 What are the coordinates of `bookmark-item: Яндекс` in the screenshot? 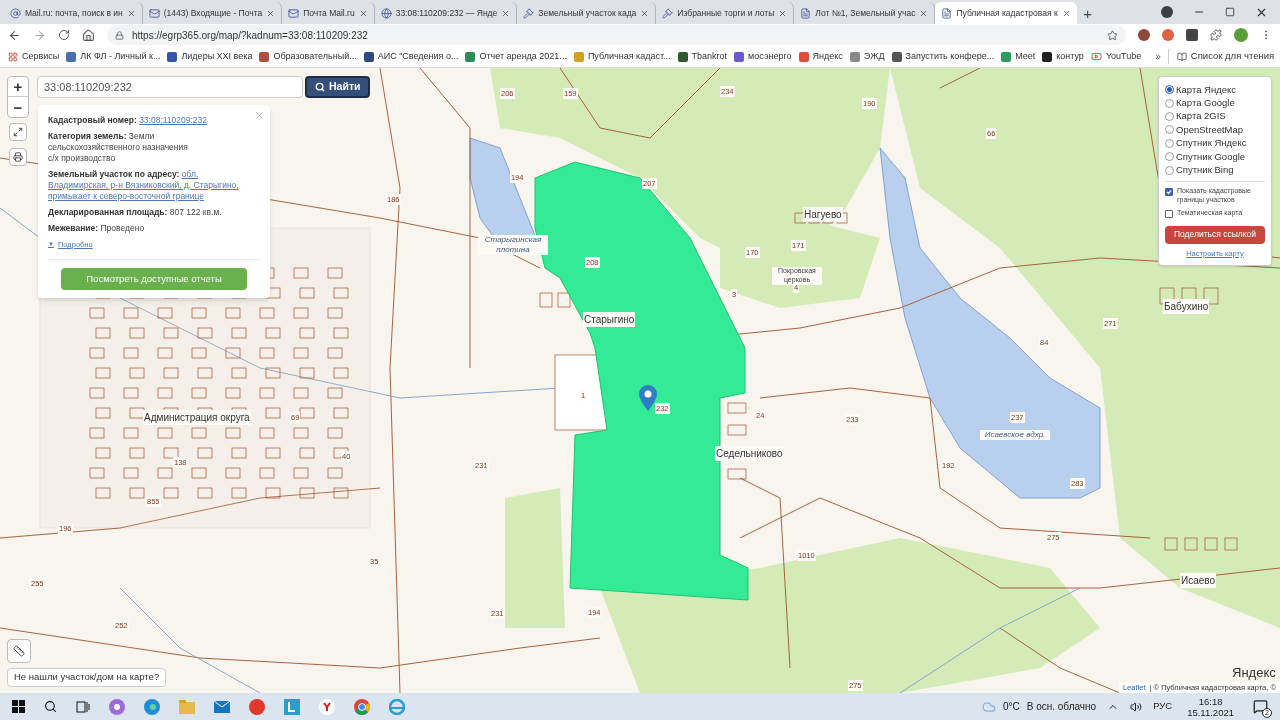 It's located at (820, 56).